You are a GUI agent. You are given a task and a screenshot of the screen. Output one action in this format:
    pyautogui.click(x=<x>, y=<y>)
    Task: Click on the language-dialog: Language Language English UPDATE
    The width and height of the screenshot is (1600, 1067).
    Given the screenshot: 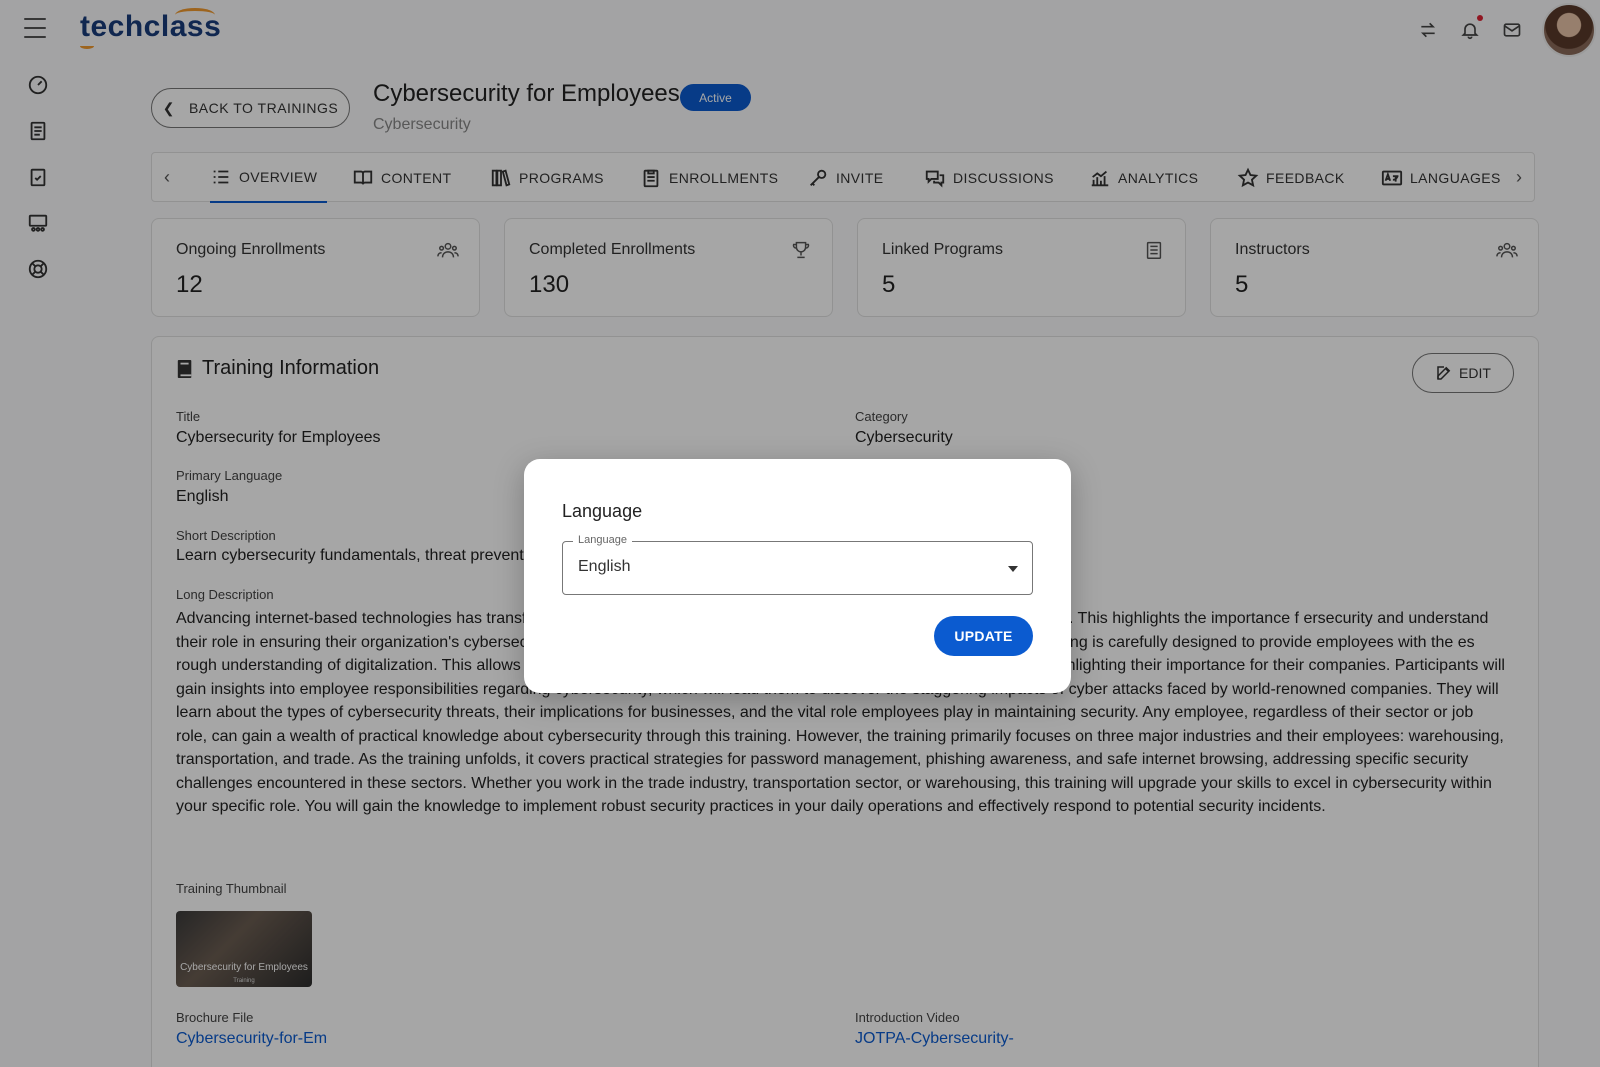 What is the action you would take?
    pyautogui.click(x=797, y=576)
    